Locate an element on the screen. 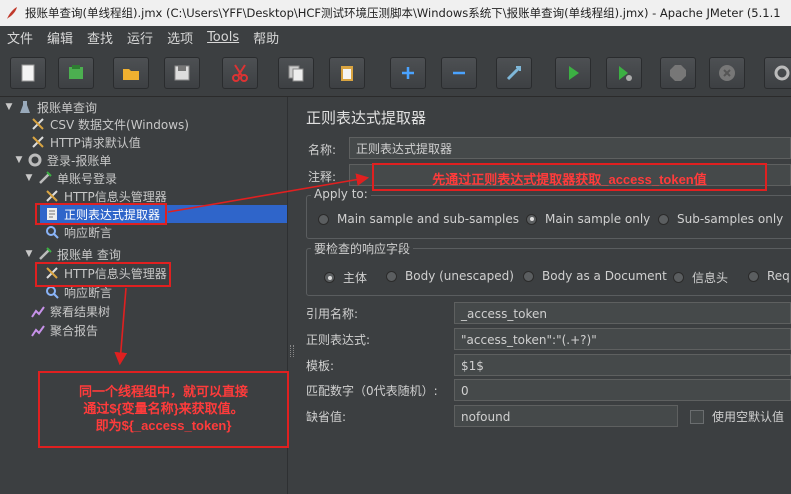  templates-button is located at coordinates (76, 73).